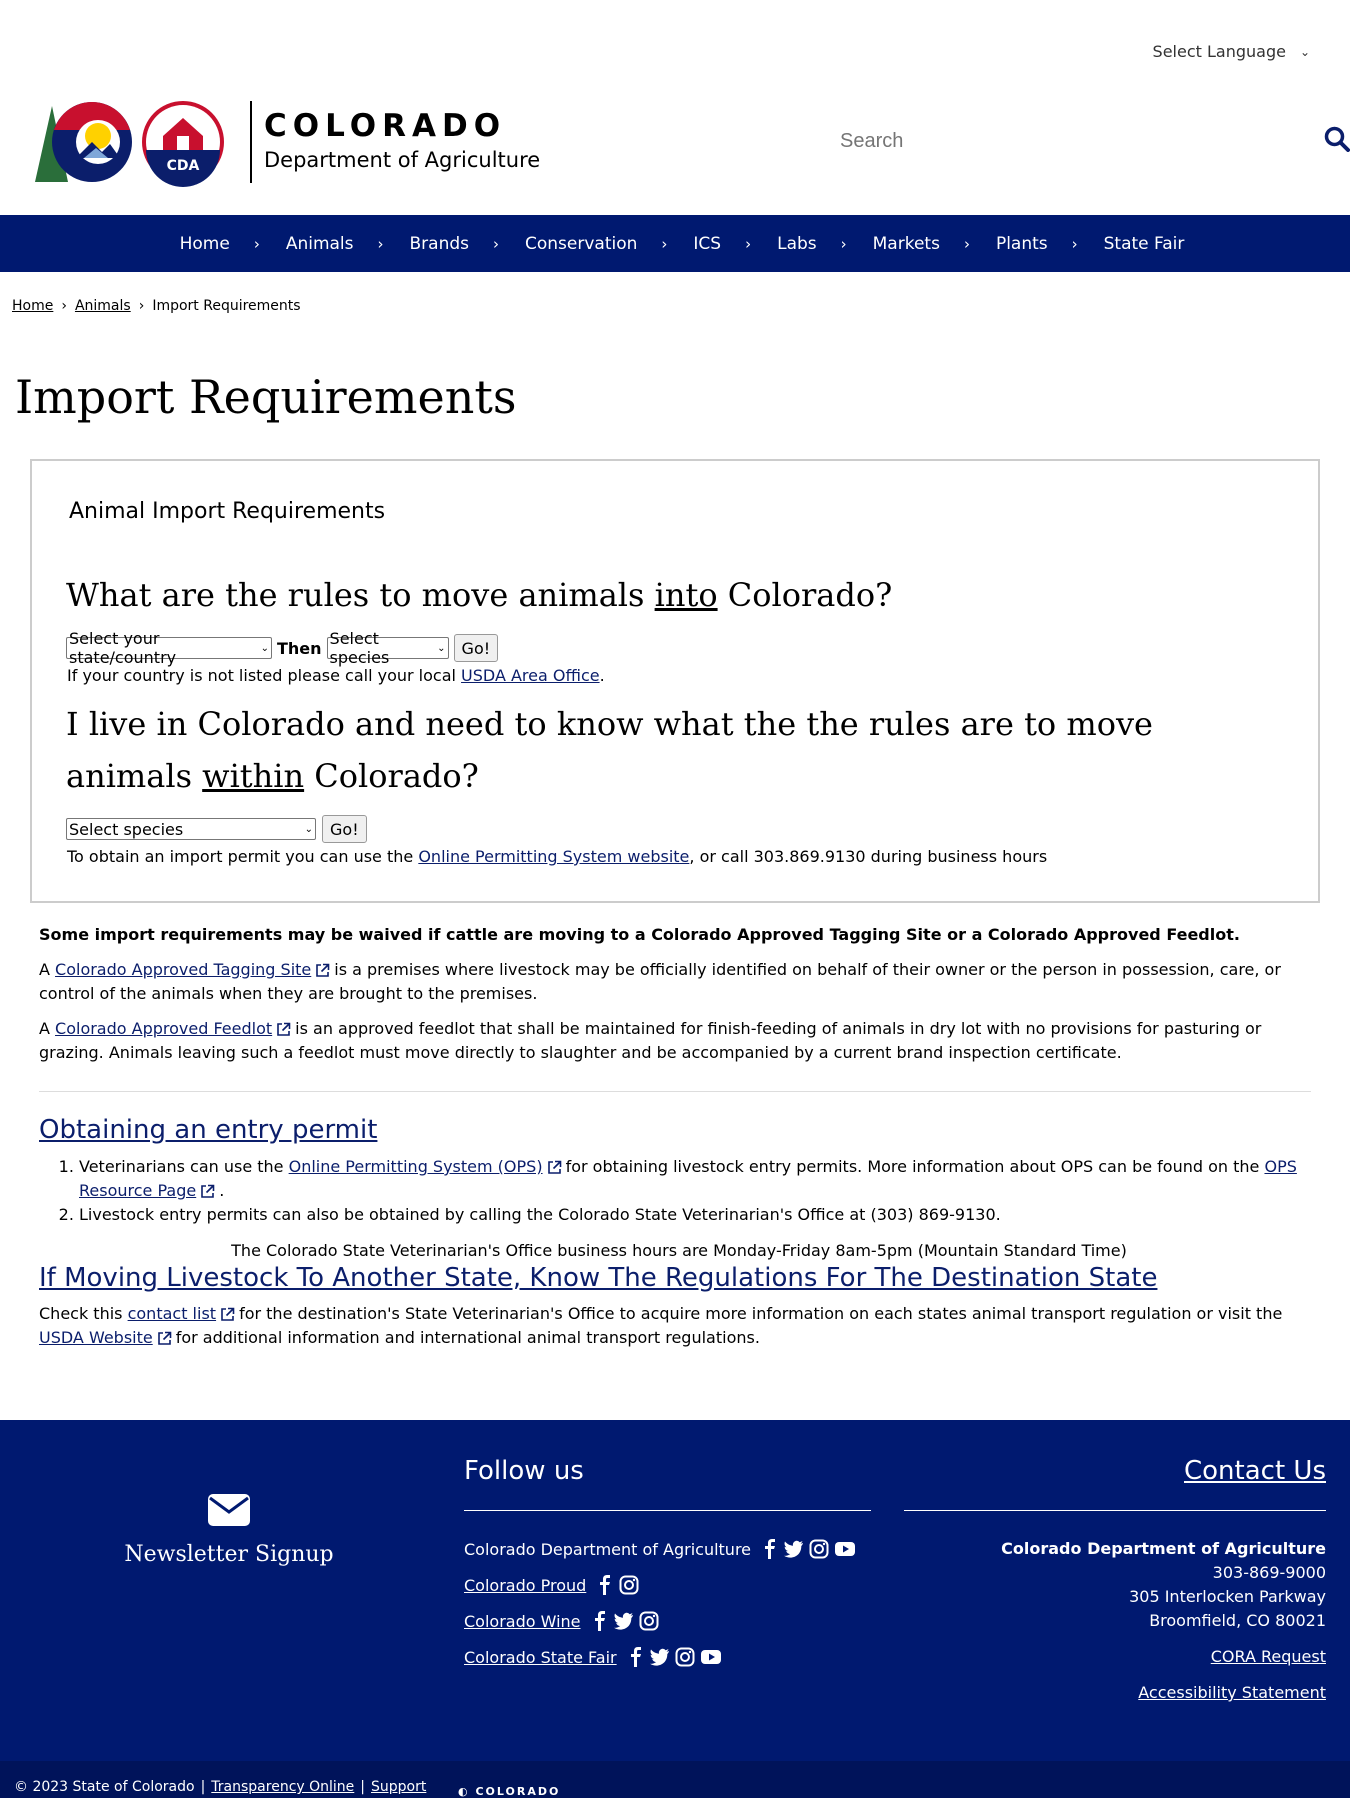 Image resolution: width=1350 pixels, height=1798 pixels. I want to click on follow-link: Colorado Proud, so click(525, 1585).